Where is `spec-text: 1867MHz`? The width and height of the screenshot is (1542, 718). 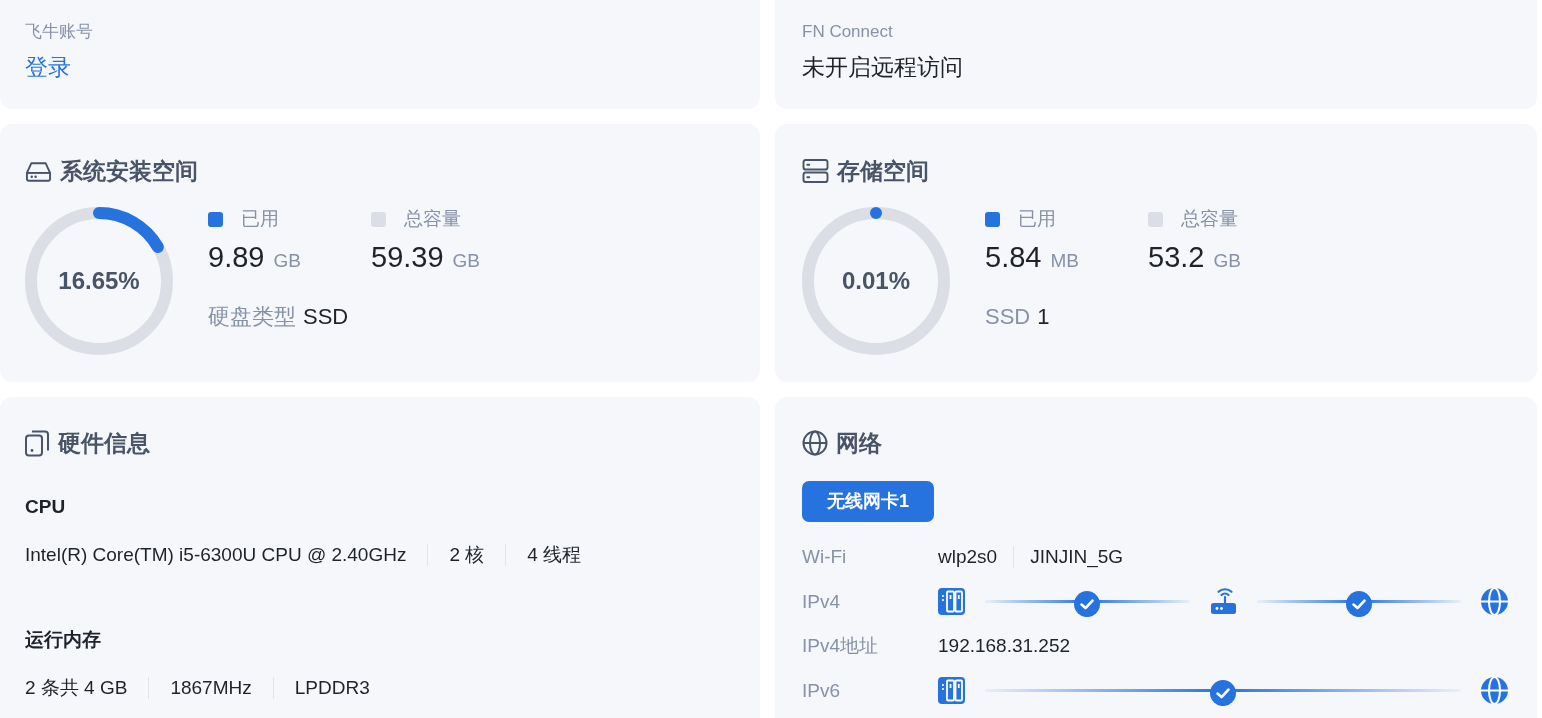 spec-text: 1867MHz is located at coordinates (211, 688).